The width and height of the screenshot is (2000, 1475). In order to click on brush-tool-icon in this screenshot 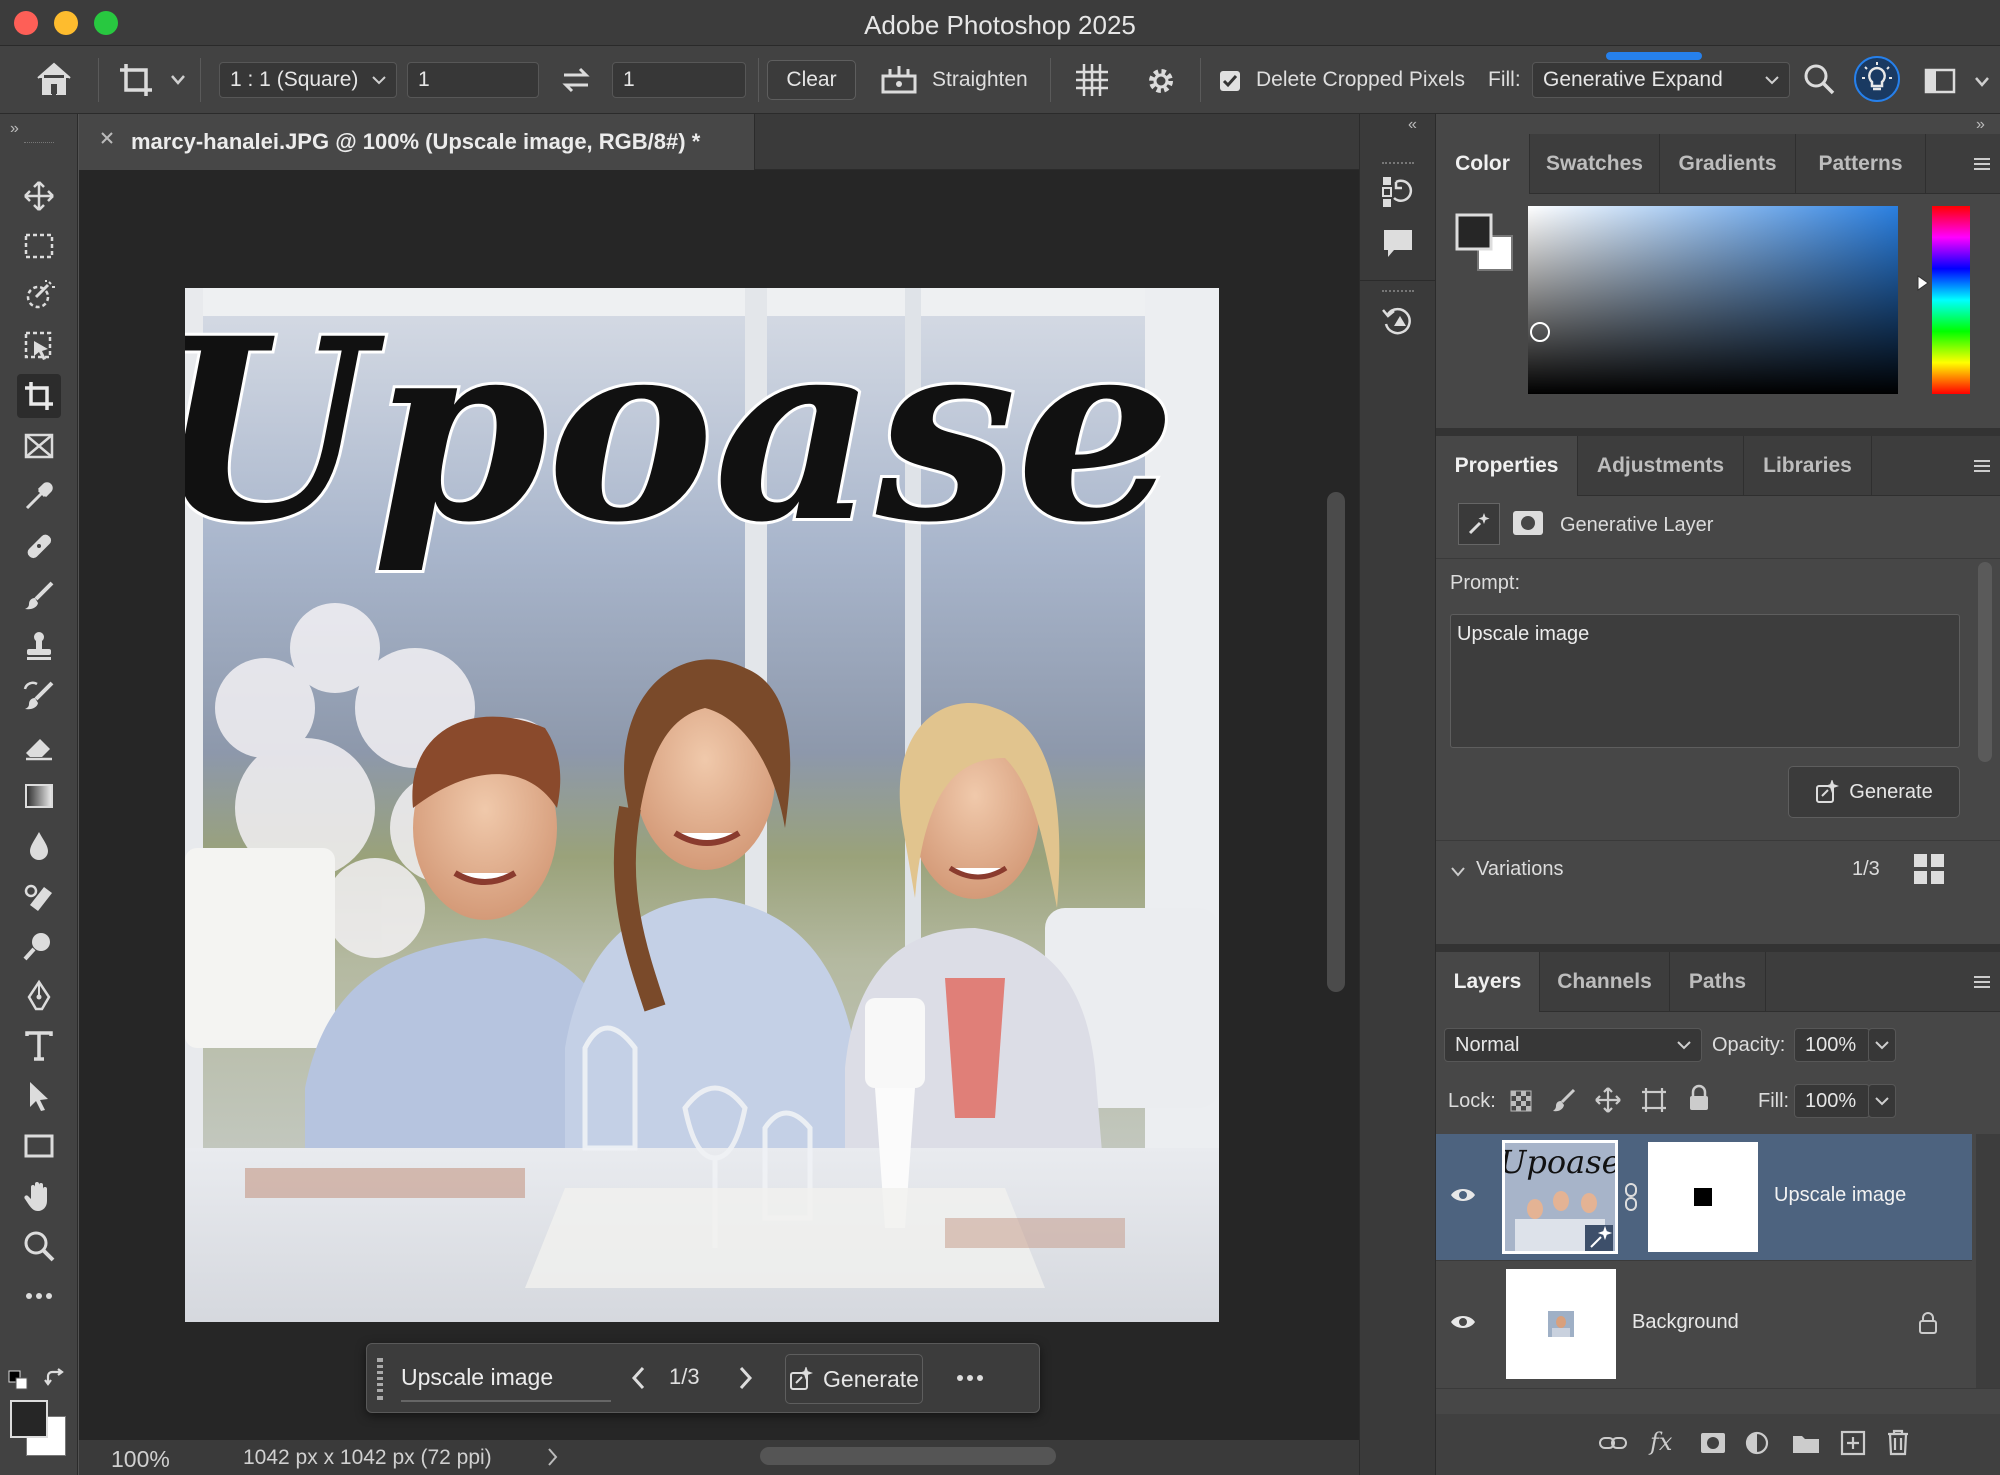, I will do `click(39, 596)`.